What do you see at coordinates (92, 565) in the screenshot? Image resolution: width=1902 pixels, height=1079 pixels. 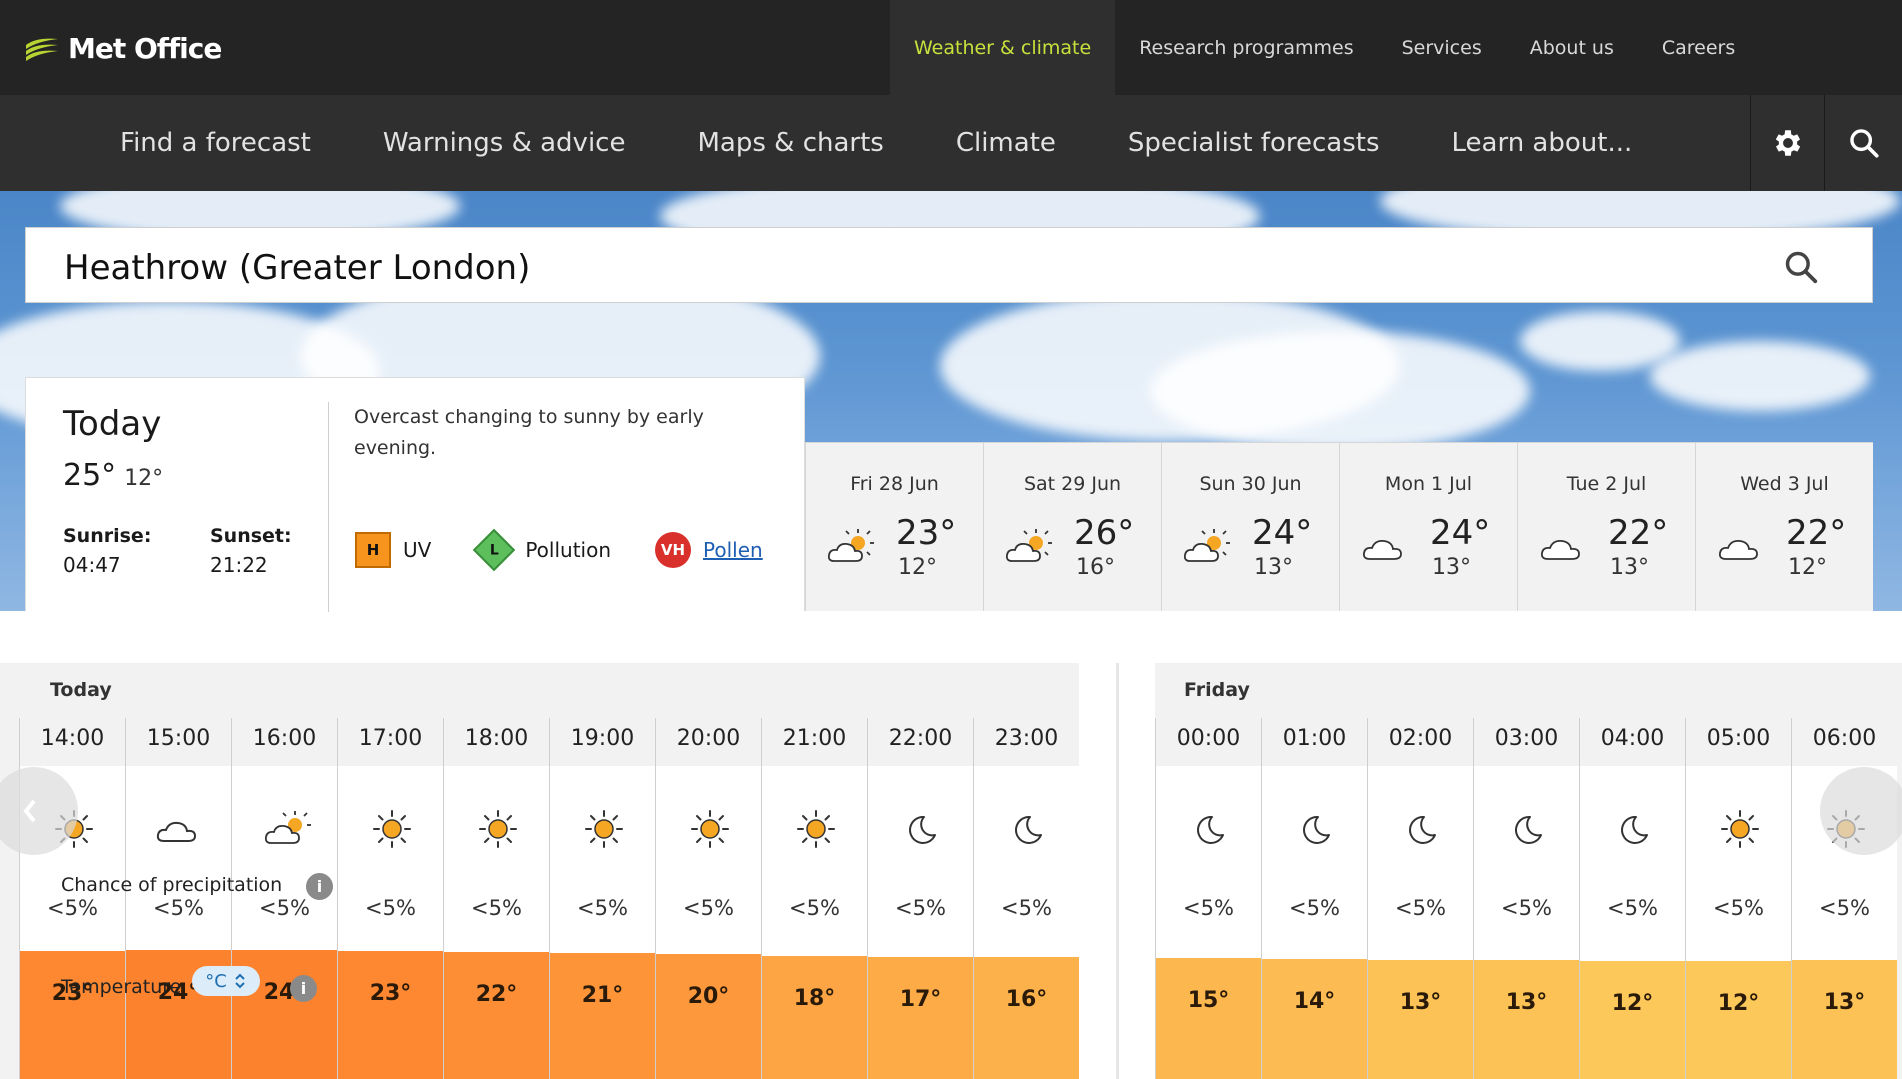 I see `sunrise-time: 04:47` at bounding box center [92, 565].